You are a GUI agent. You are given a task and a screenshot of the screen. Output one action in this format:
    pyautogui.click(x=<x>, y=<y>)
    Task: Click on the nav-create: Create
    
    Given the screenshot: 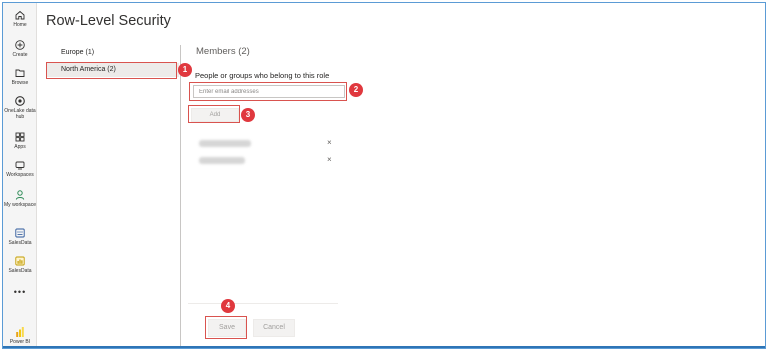 What is the action you would take?
    pyautogui.click(x=20, y=48)
    